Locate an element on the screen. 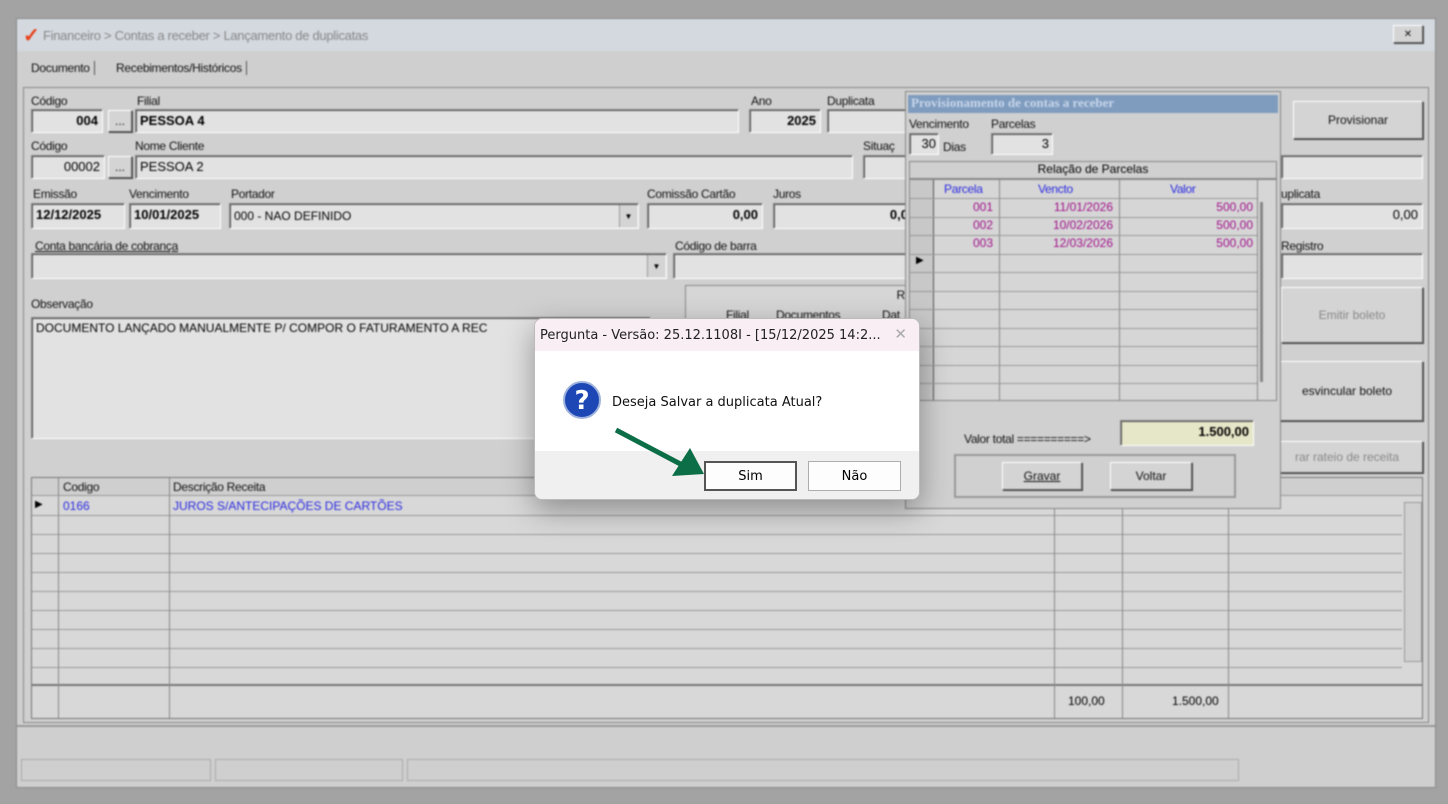  valor-total-label: Valor total ==========> is located at coordinates (1027, 439).